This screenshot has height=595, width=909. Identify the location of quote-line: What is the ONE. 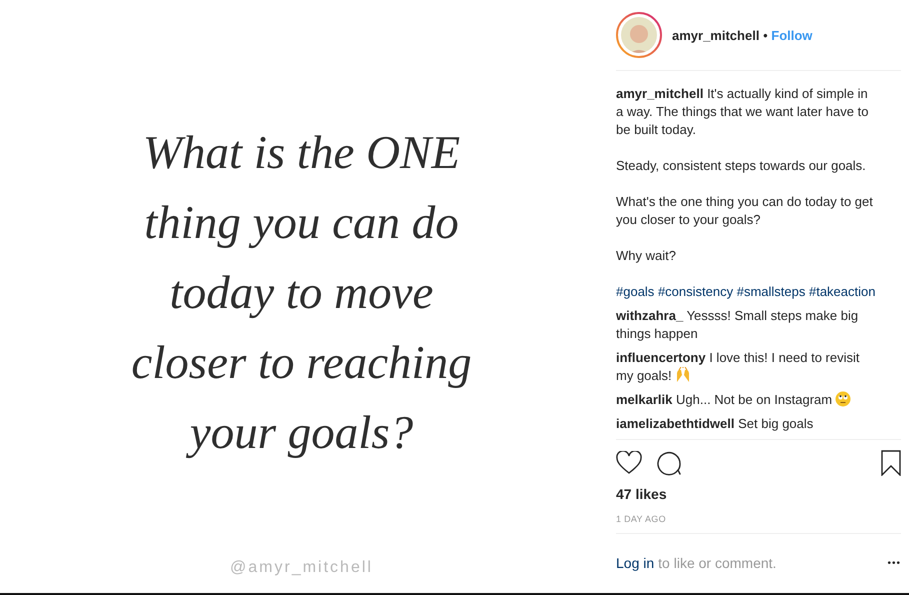
(301, 153).